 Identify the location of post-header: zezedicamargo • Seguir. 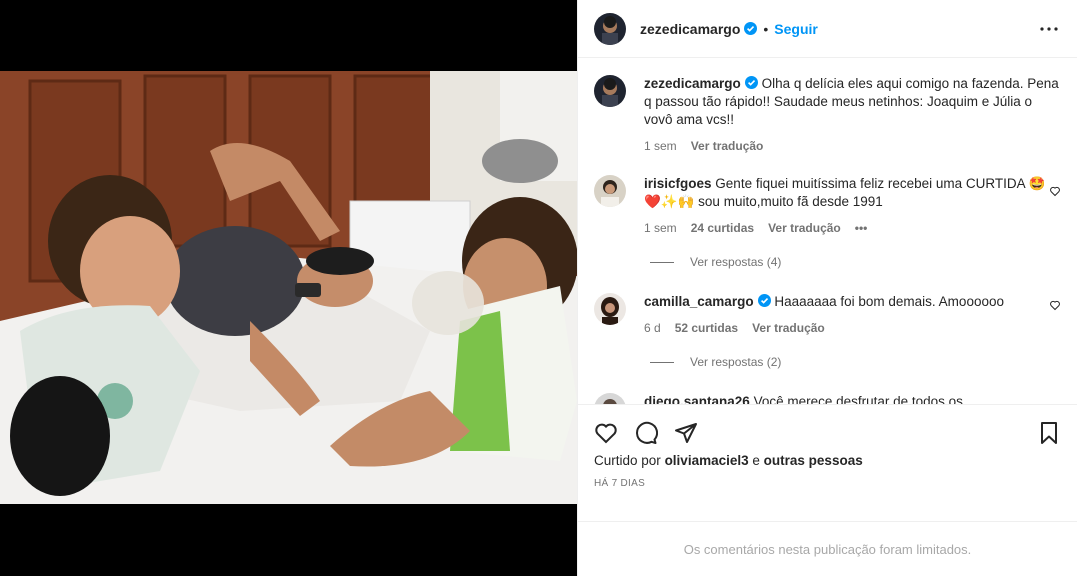
(827, 29).